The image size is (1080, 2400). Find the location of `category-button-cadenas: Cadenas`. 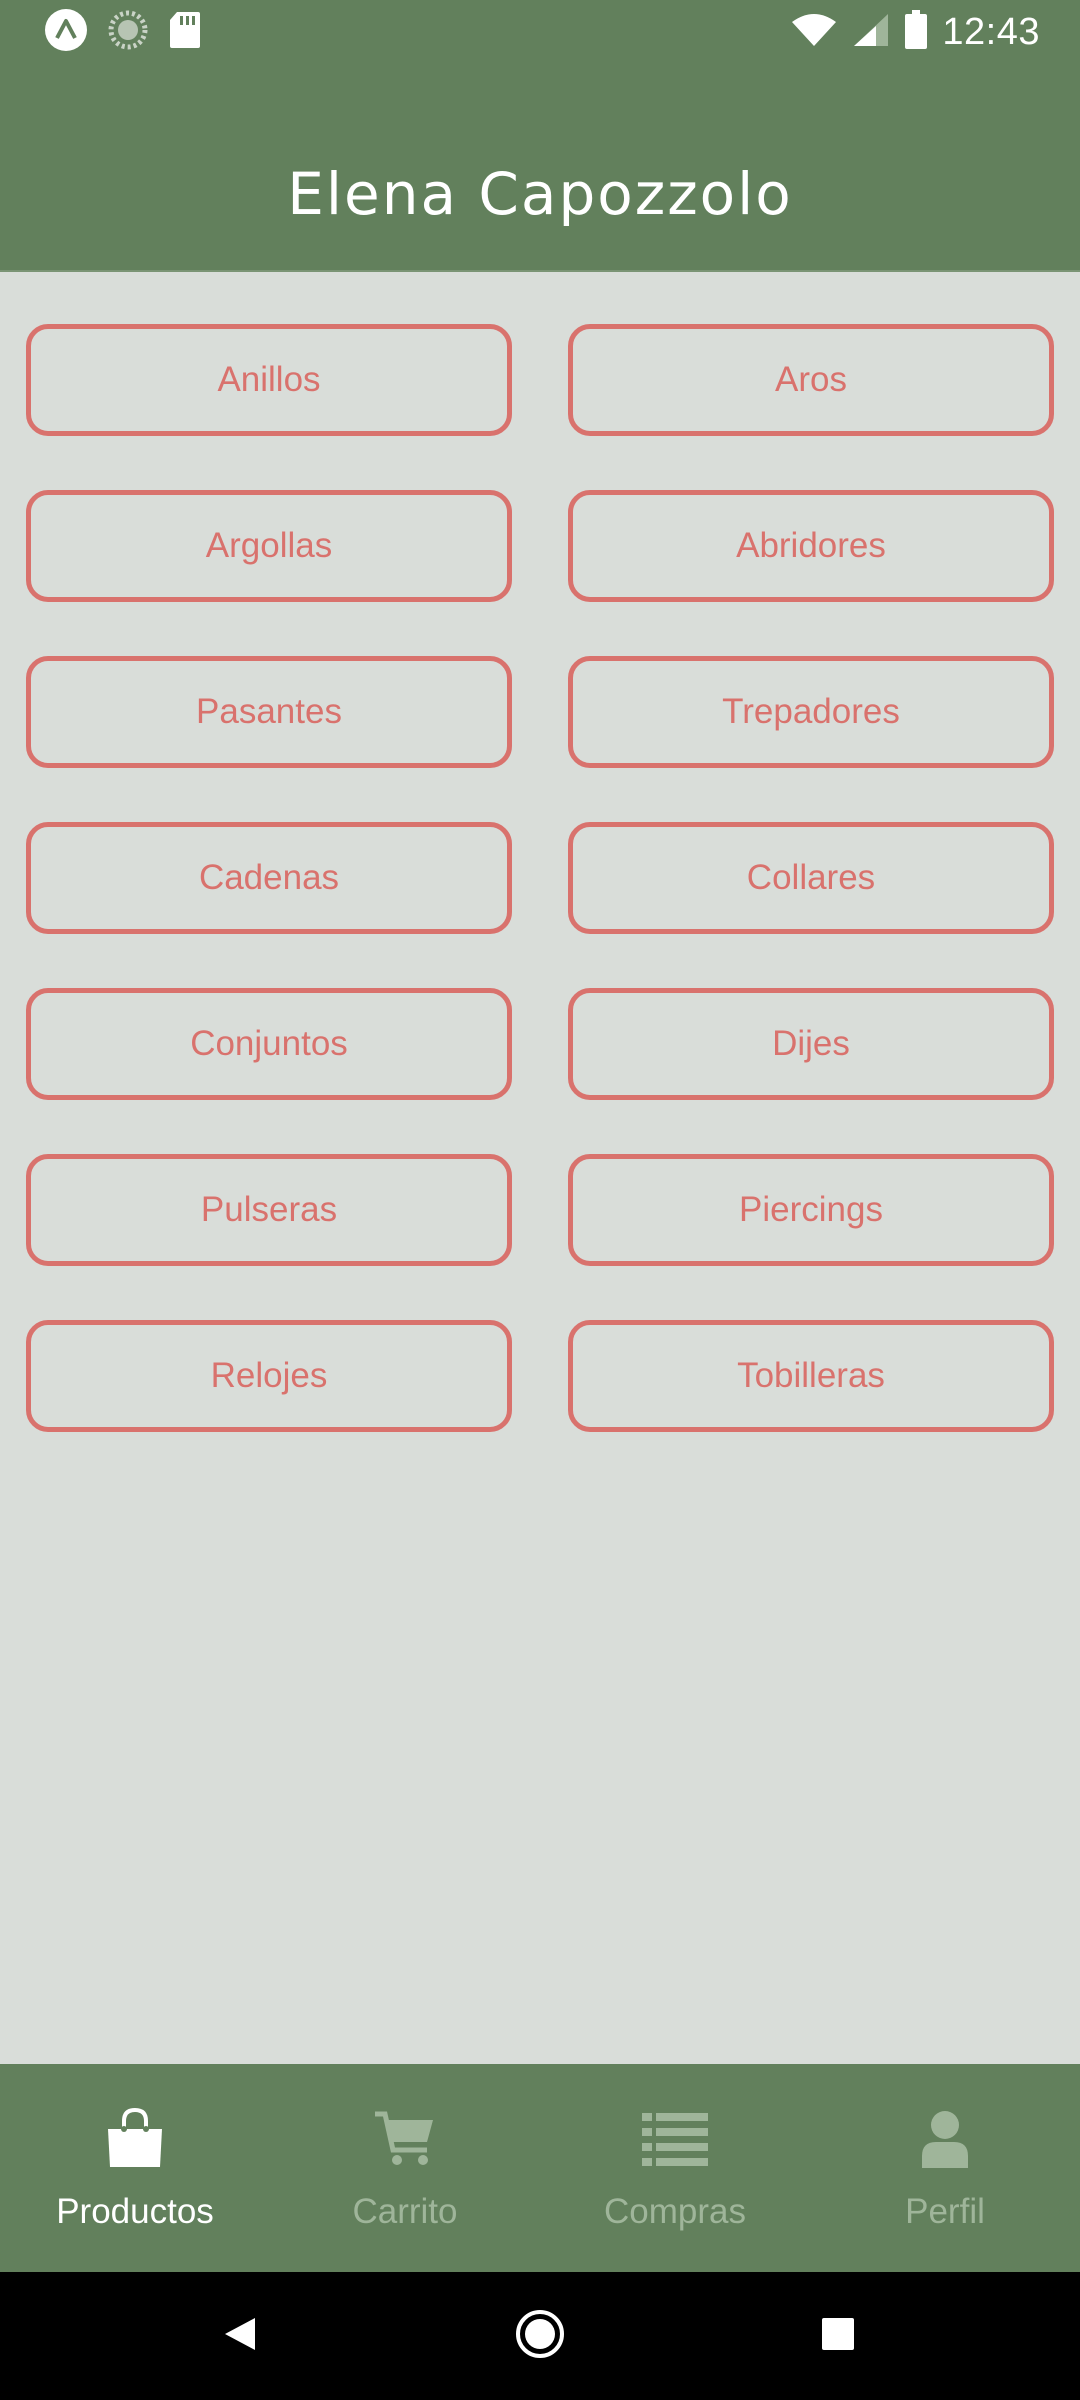

category-button-cadenas: Cadenas is located at coordinates (269, 878).